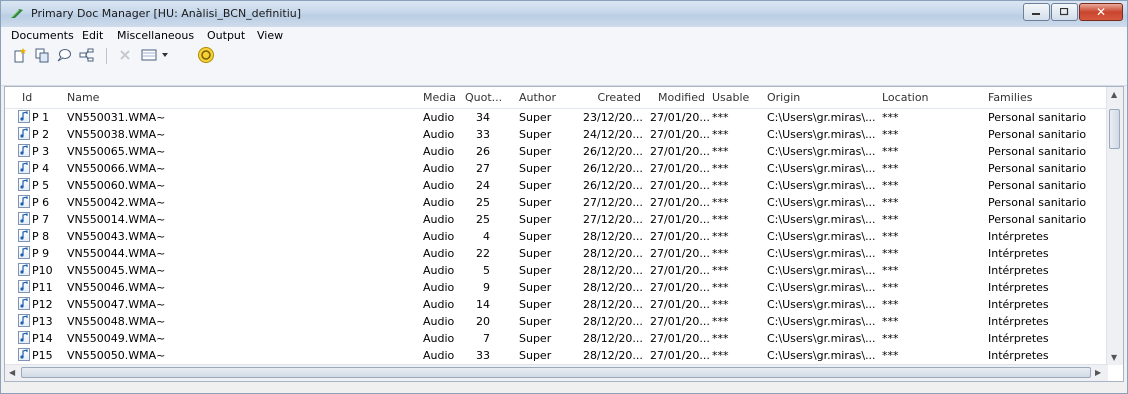 Image resolution: width=1128 pixels, height=394 pixels. Describe the element at coordinates (1064, 12) in the screenshot. I see `maximize-button` at that location.